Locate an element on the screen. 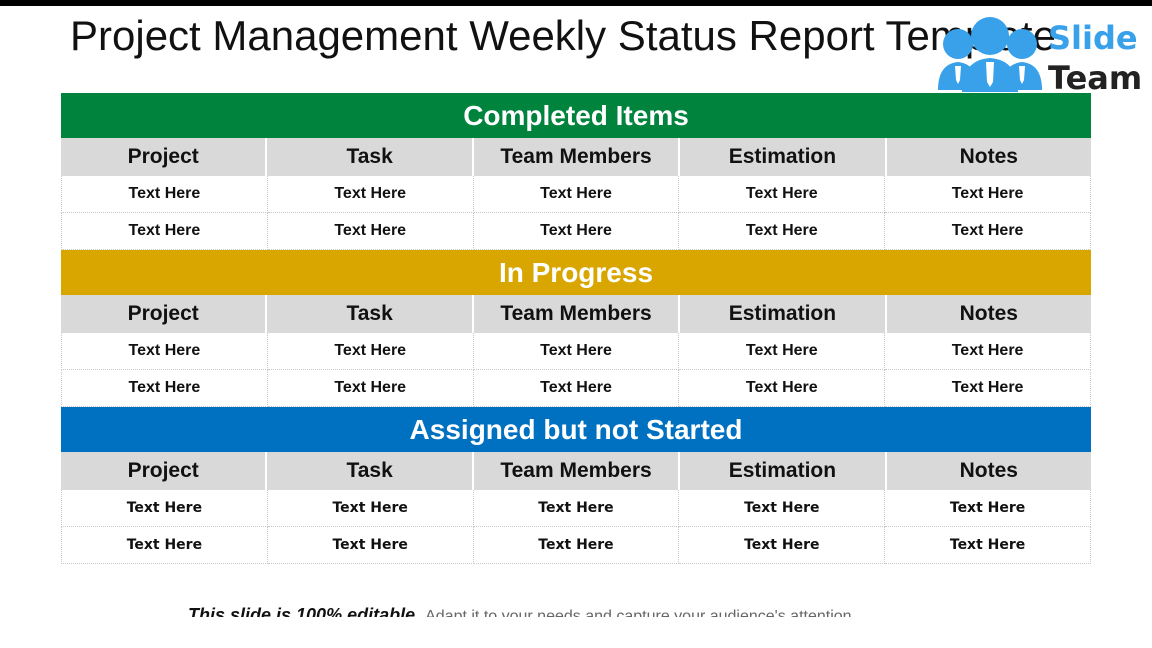 The width and height of the screenshot is (1152, 648). slideteam-logo: Slide Team is located at coordinates (1039, 56).